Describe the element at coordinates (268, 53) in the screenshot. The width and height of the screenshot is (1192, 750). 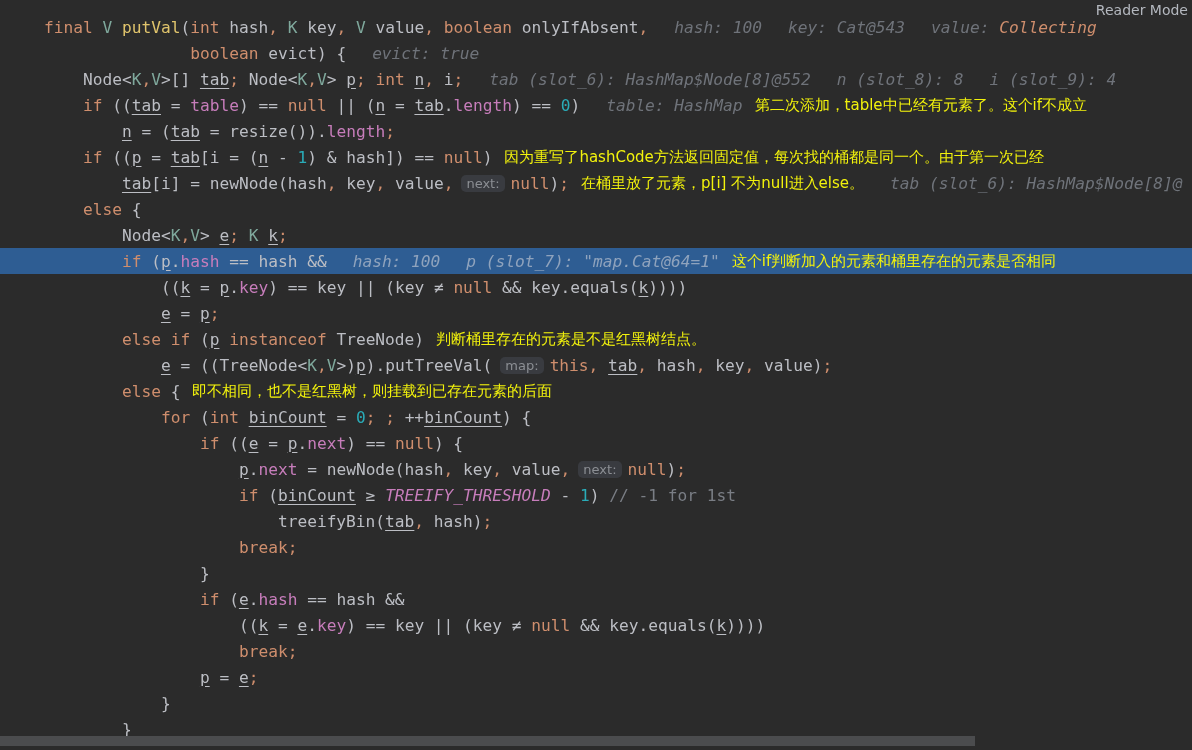
I see `code-text: boolean evict) {` at that location.